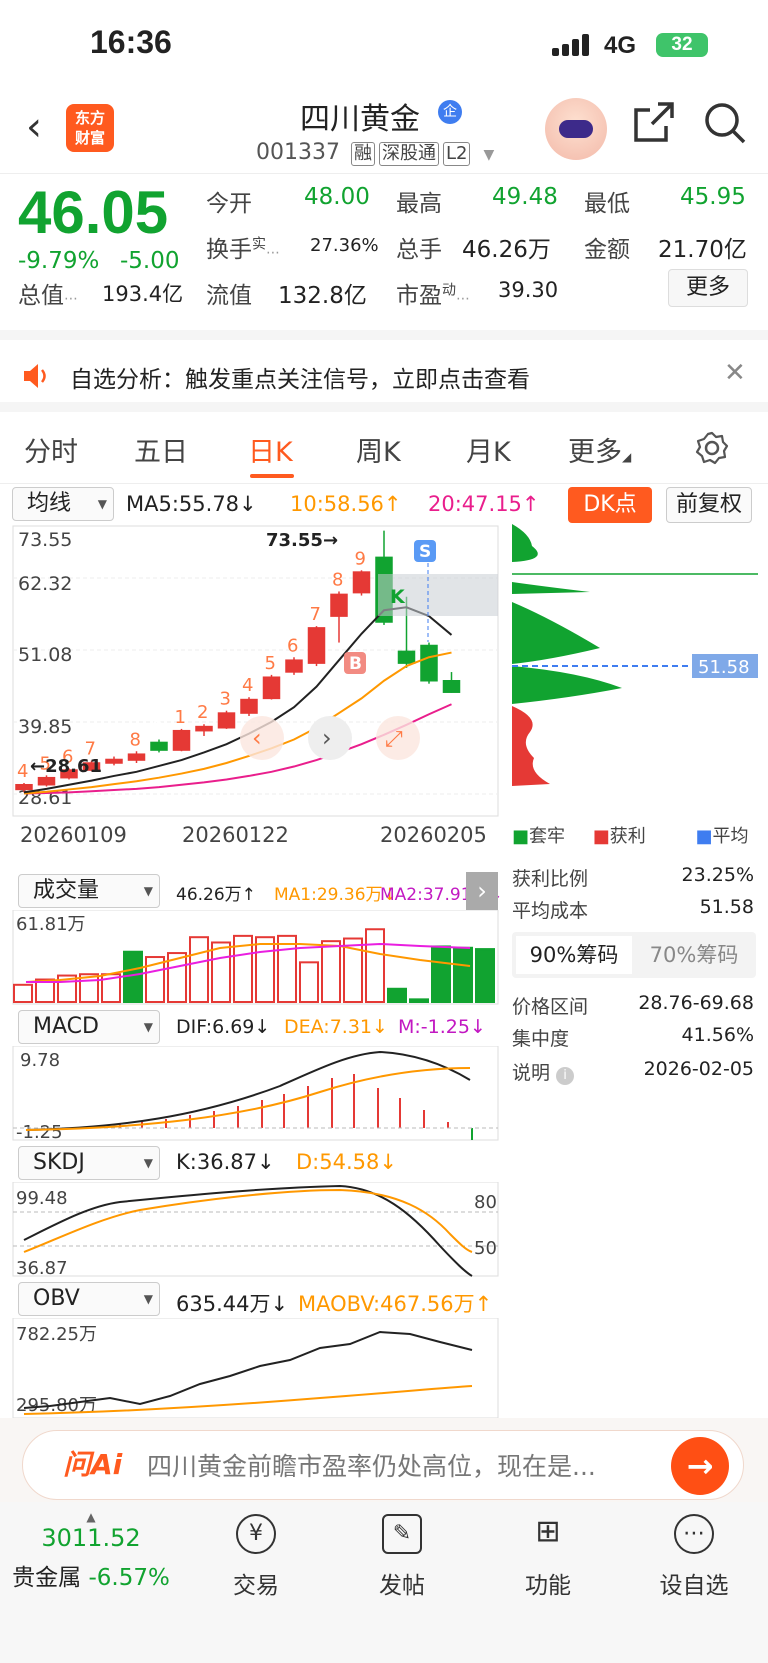 This screenshot has height=1663, width=768. I want to click on stock-code-row: 001337 融深股通 L2 ▼, so click(375, 153).